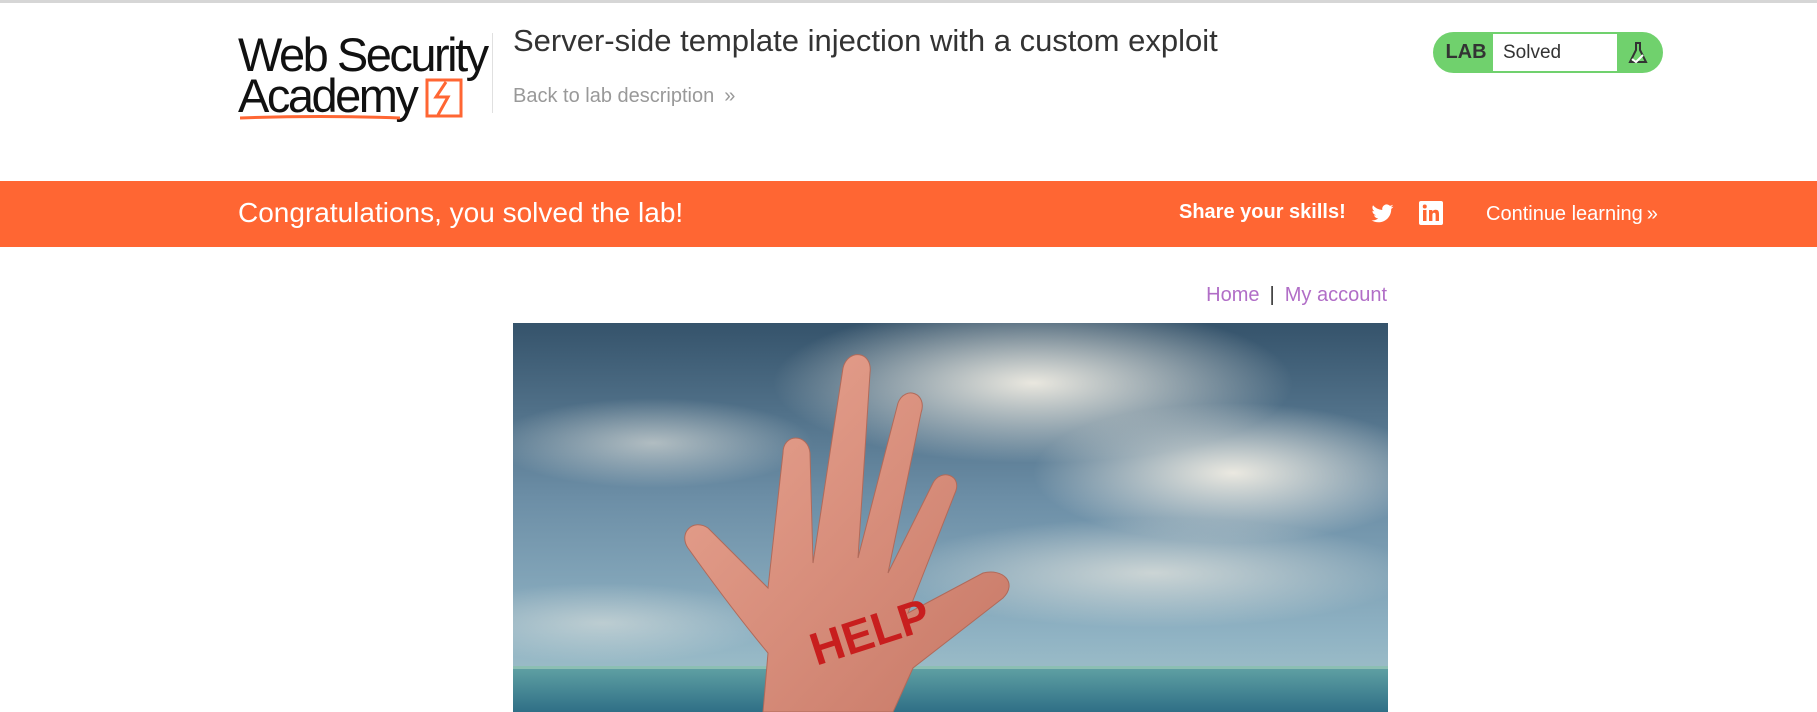 The height and width of the screenshot is (712, 1817). What do you see at coordinates (1382, 214) in the screenshot?
I see `twitter-icon` at bounding box center [1382, 214].